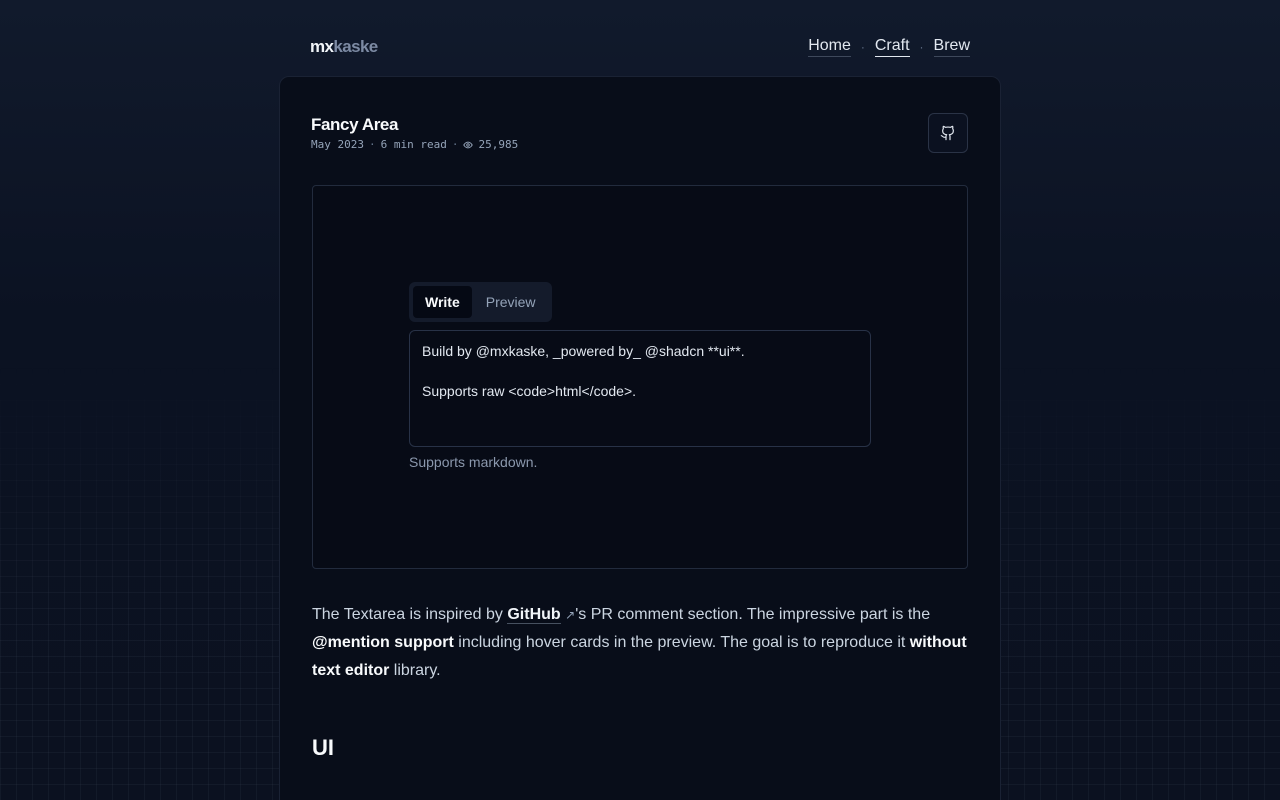  Describe the element at coordinates (323, 747) in the screenshot. I see `section-heading-ui: UI` at that location.